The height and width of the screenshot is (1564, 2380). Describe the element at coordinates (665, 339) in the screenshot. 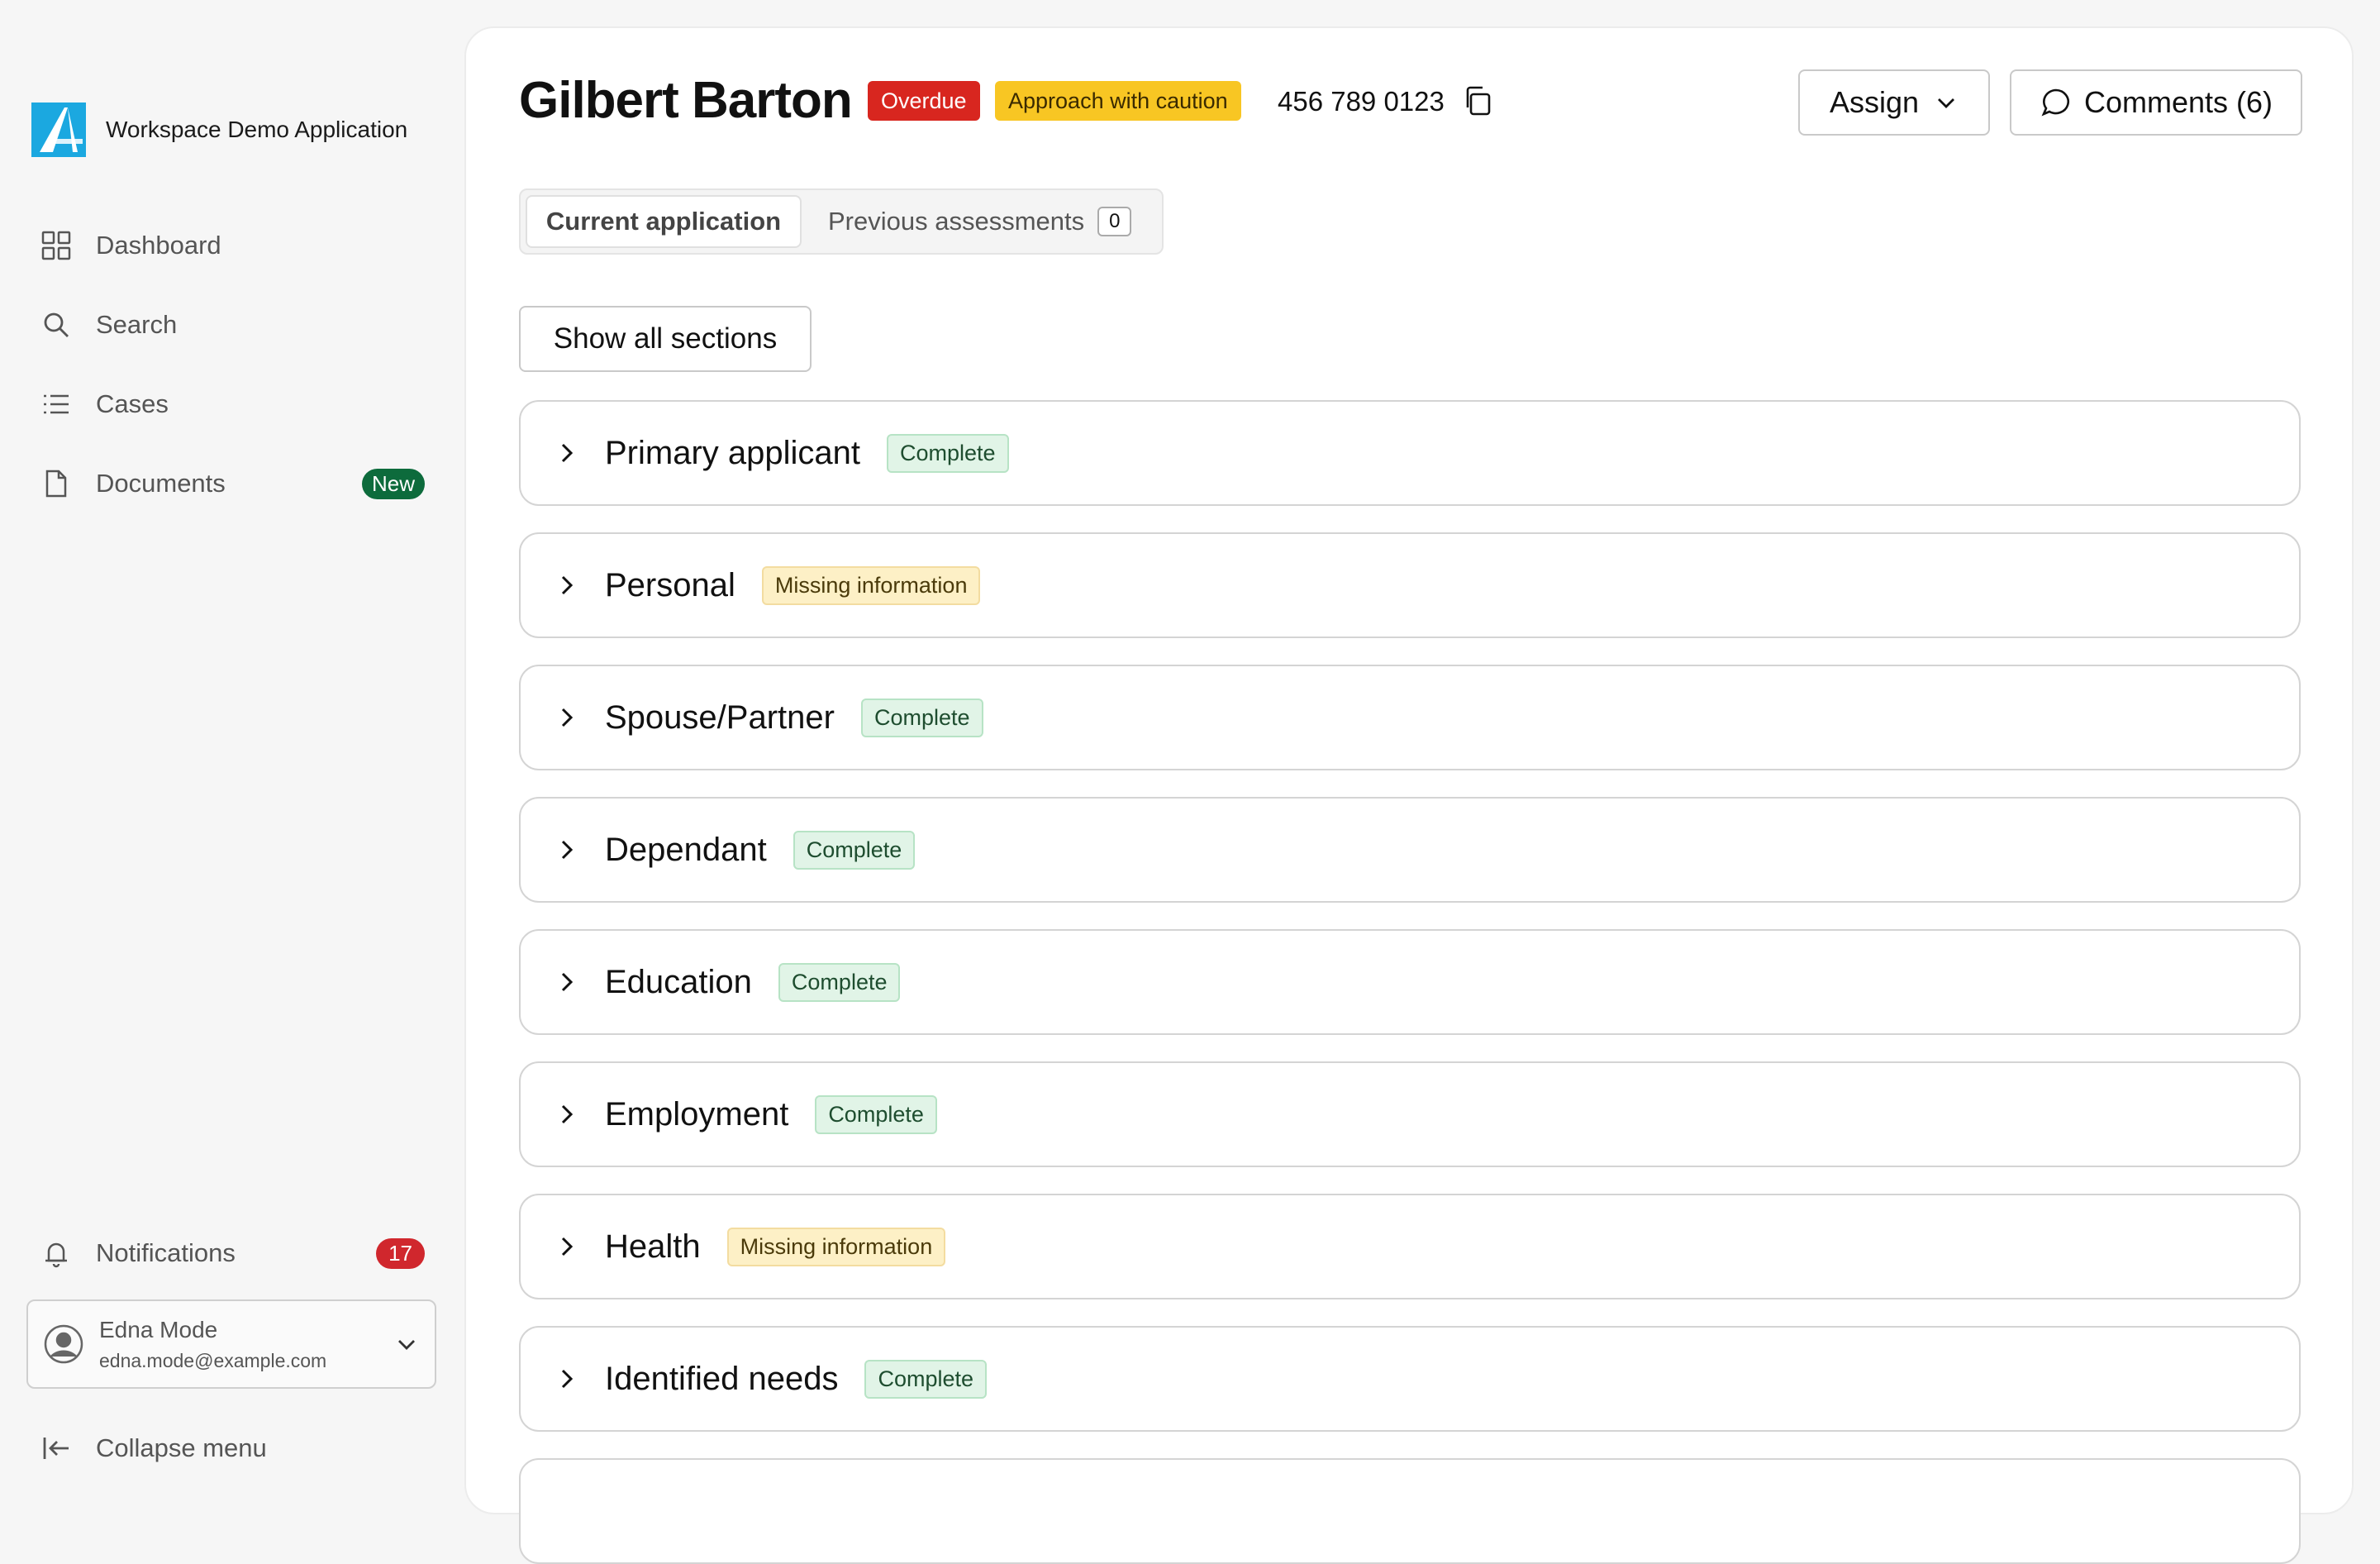

I see `show-all-sections-button: Show all sections` at that location.